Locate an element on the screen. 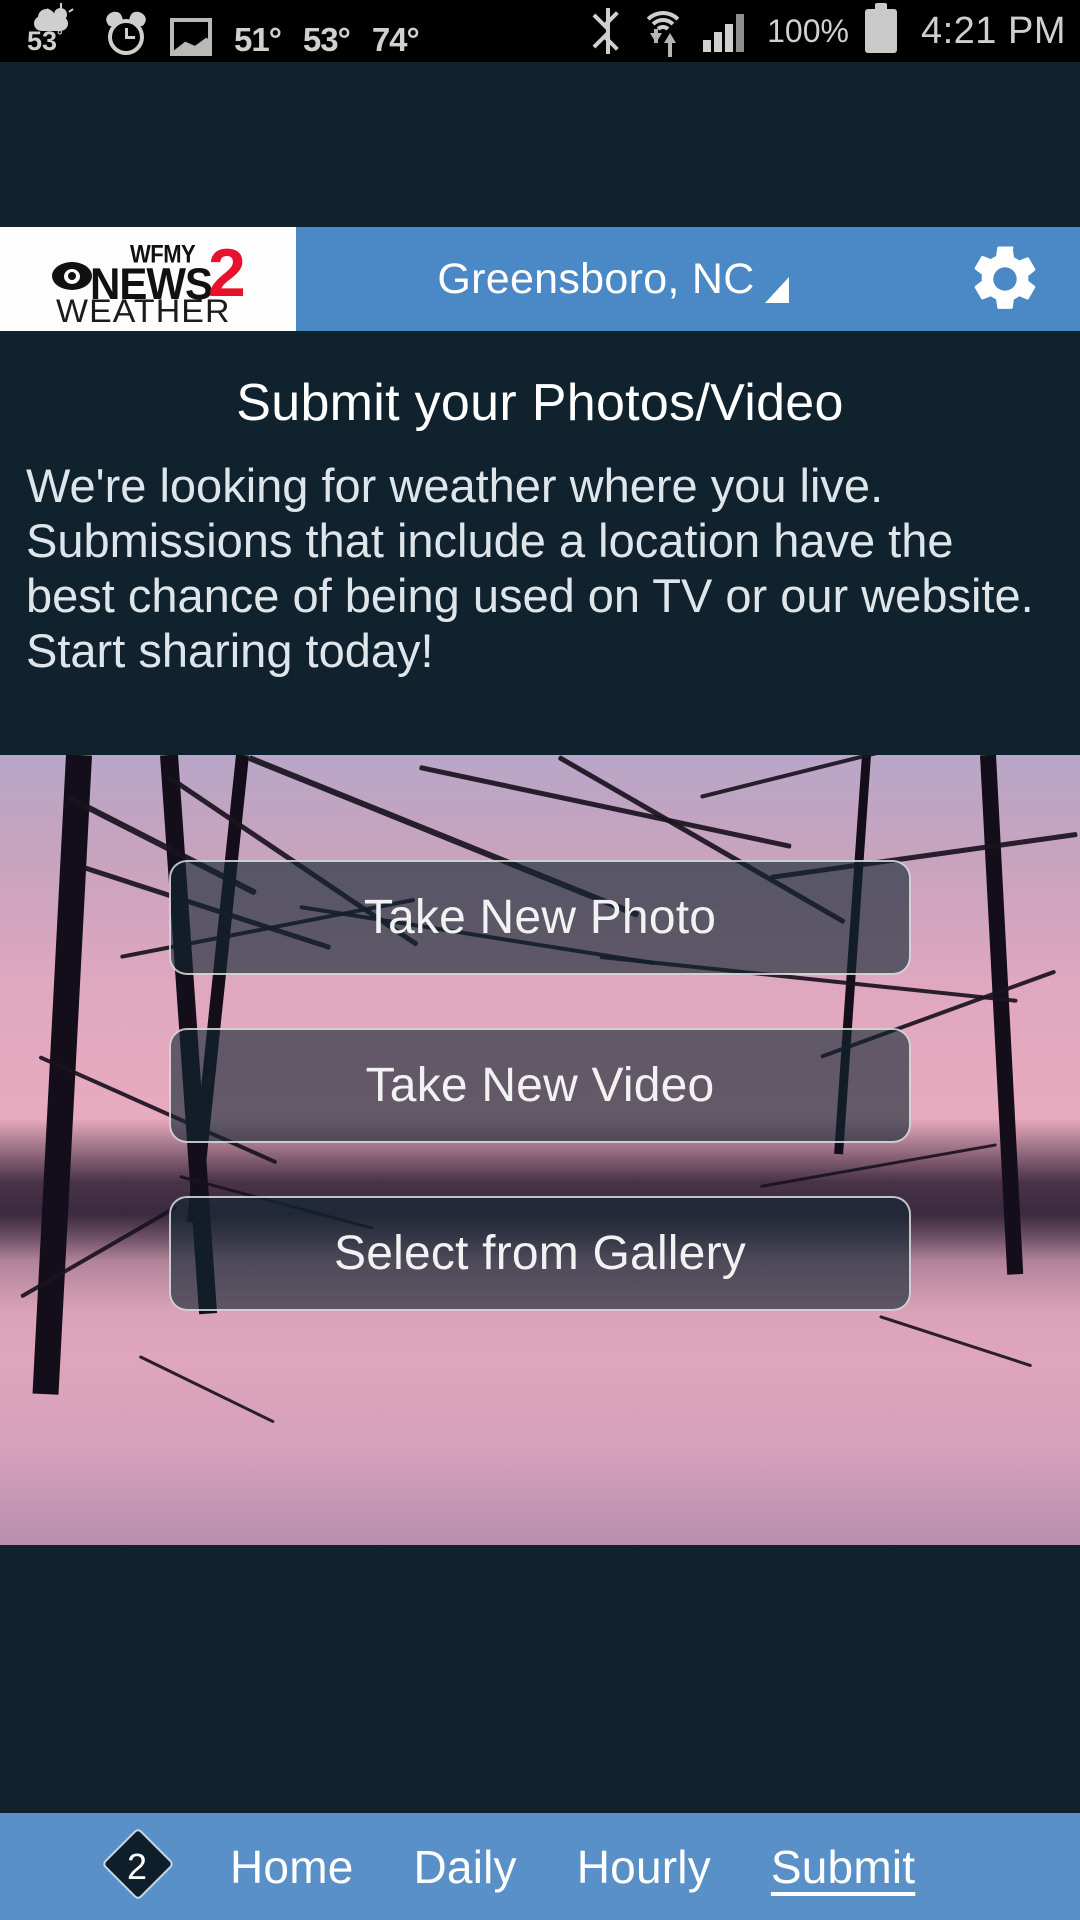 This screenshot has width=1080, height=1920. degree-symbol: ° is located at coordinates (60, 35).